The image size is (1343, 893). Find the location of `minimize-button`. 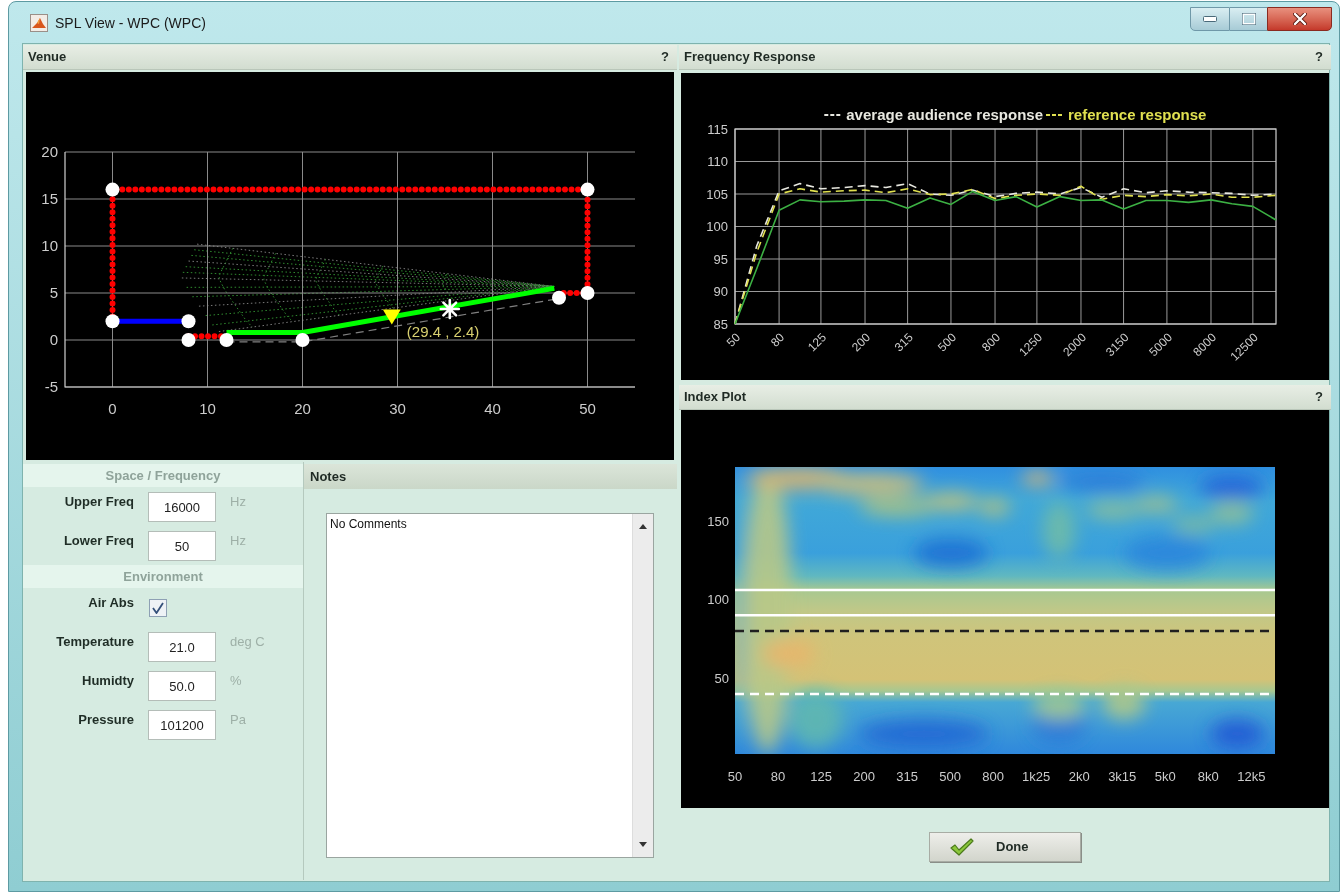

minimize-button is located at coordinates (1210, 19).